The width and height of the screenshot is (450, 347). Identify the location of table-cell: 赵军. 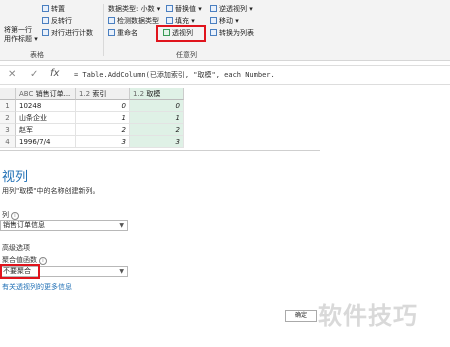
(46, 130).